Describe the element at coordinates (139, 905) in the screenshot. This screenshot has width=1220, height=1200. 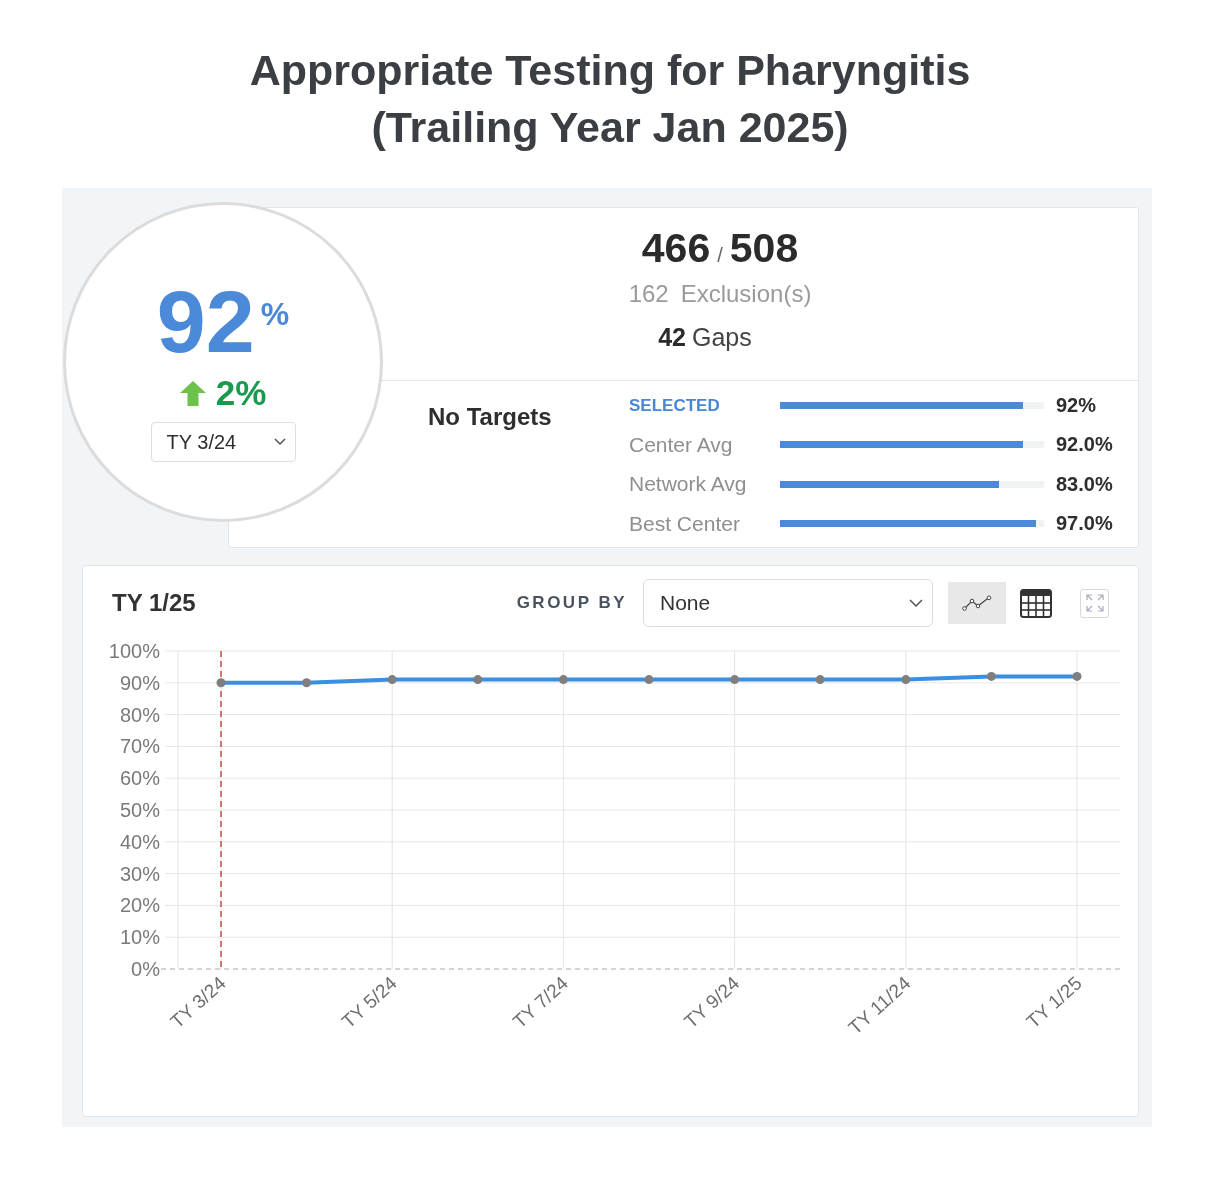
I see `y-axis-label: 20%` at that location.